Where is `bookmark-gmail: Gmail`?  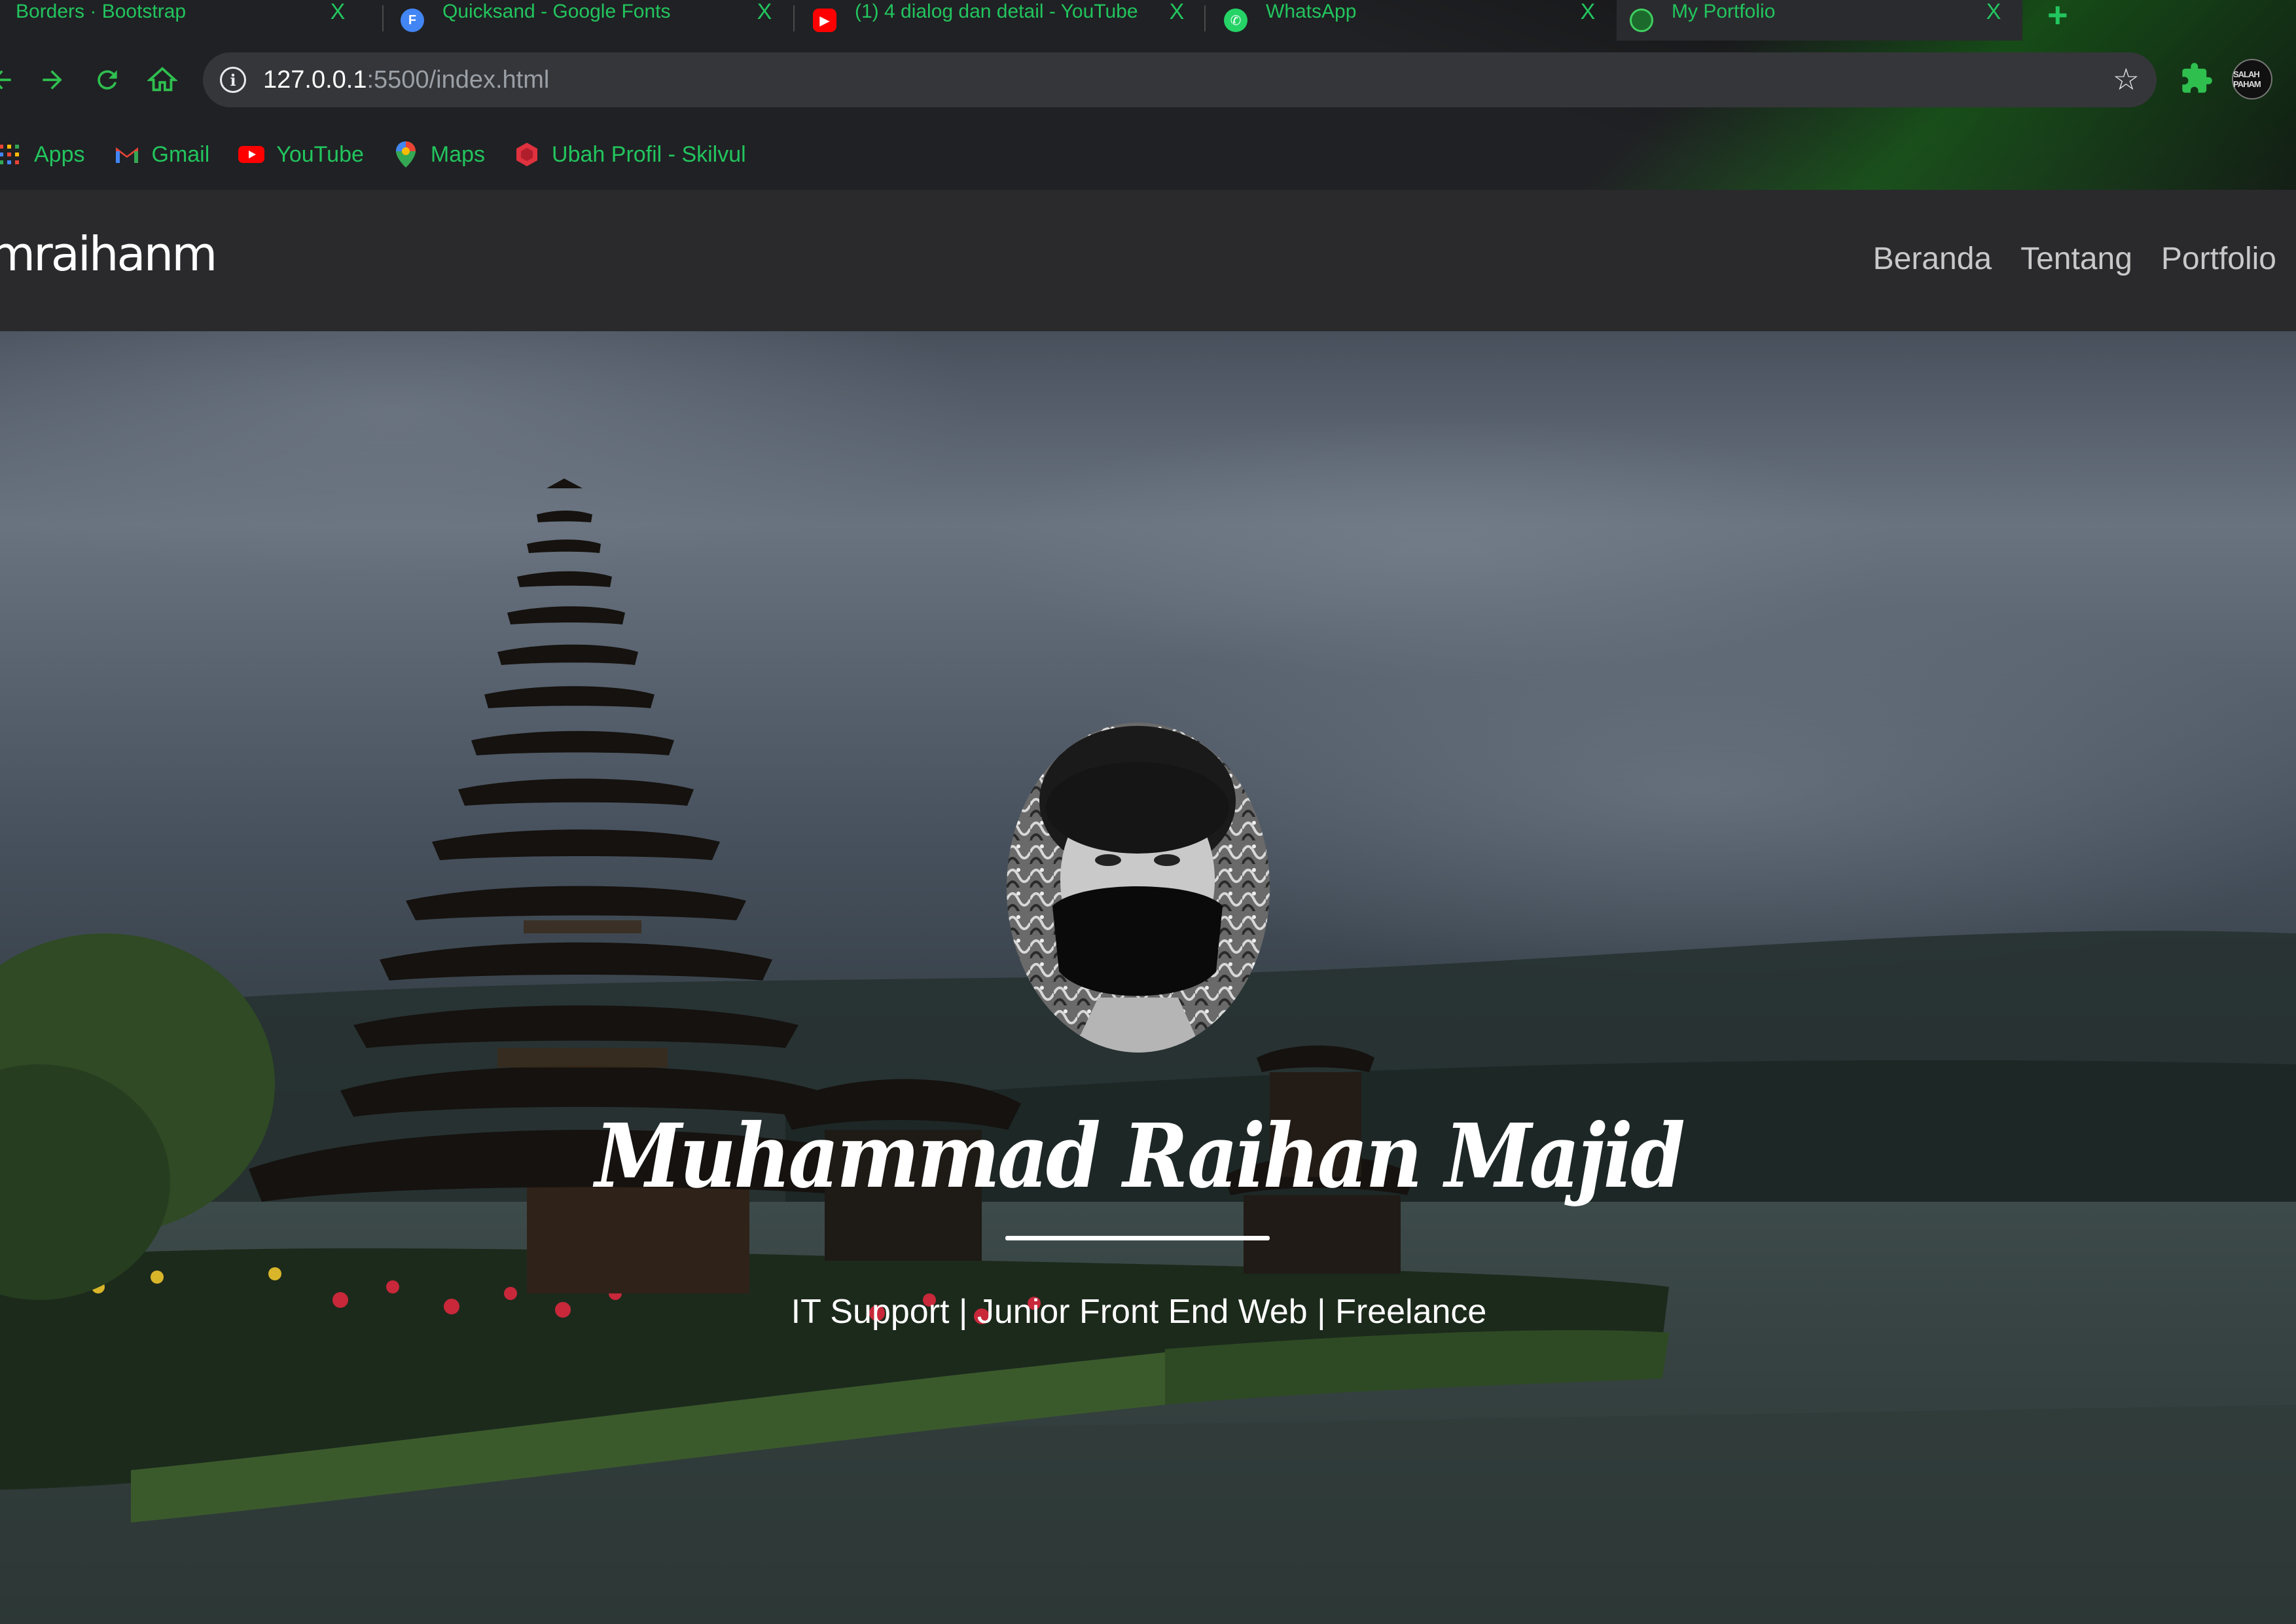
bookmark-gmail: Gmail is located at coordinates (162, 154).